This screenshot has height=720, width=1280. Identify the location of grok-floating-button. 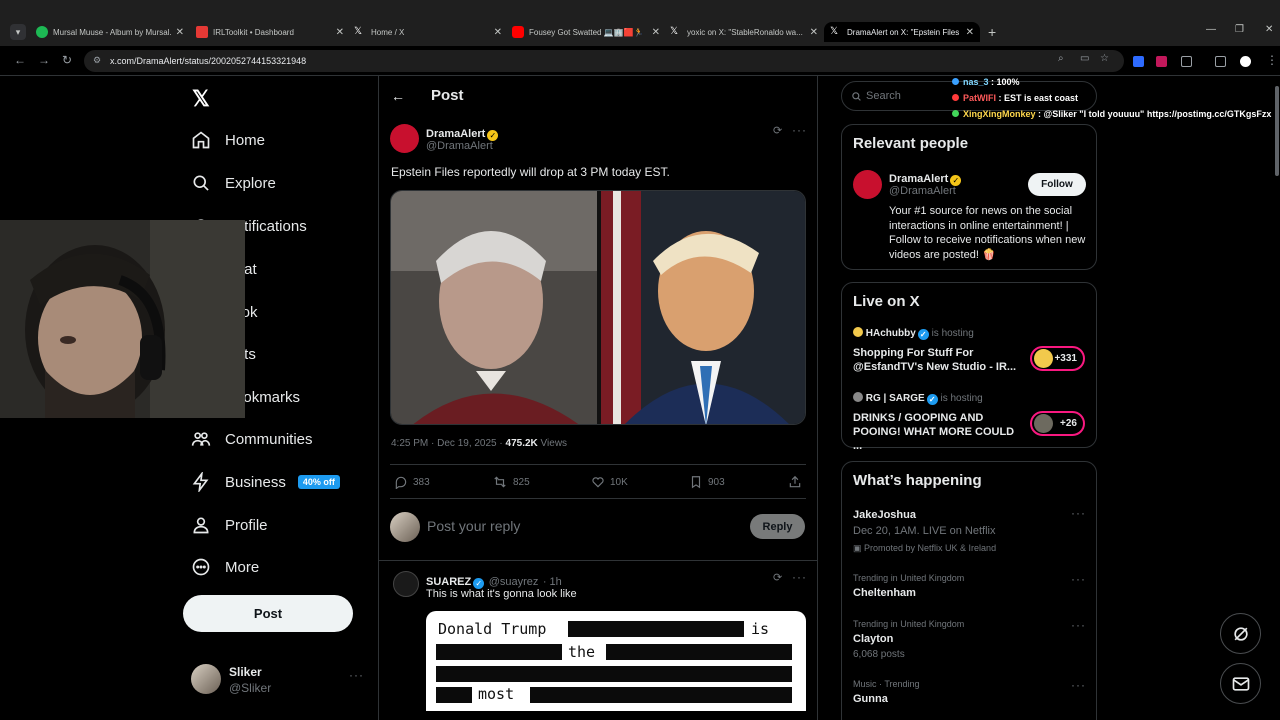
(1240, 633).